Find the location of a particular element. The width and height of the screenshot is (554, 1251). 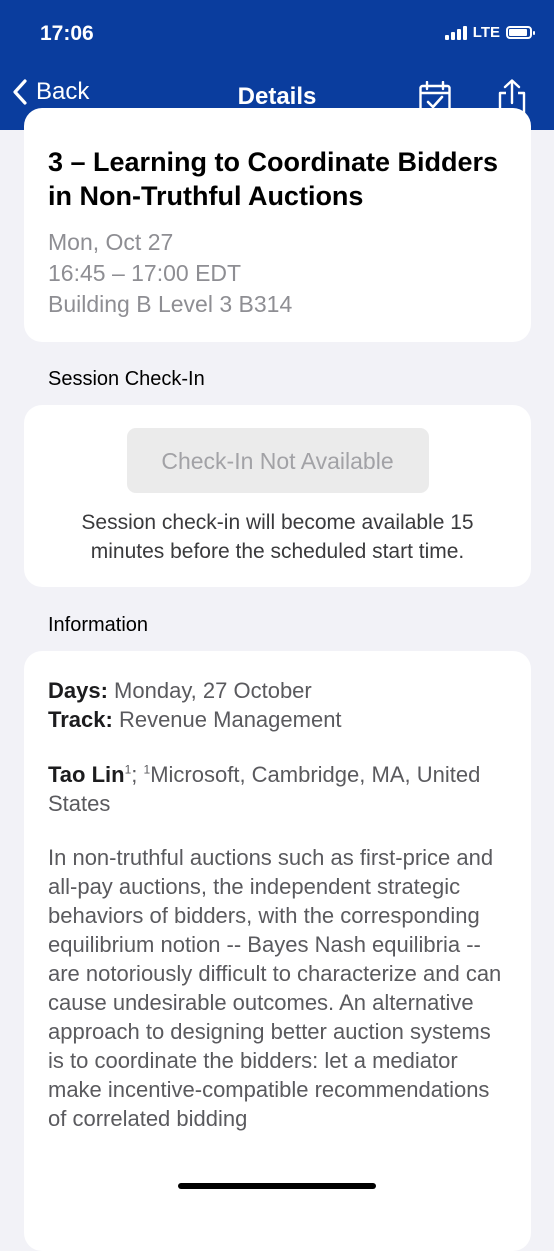

battery-icon is located at coordinates (520, 32).